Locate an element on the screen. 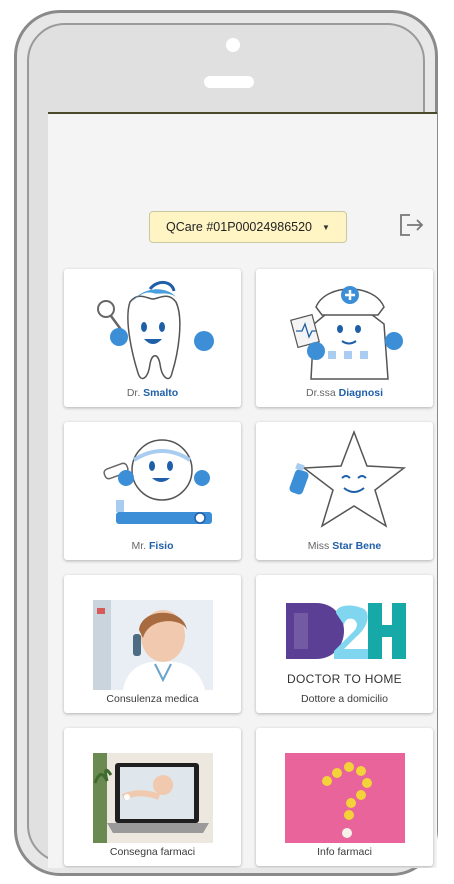  tile-info-farmaci: Info farmaci is located at coordinates (344, 797).